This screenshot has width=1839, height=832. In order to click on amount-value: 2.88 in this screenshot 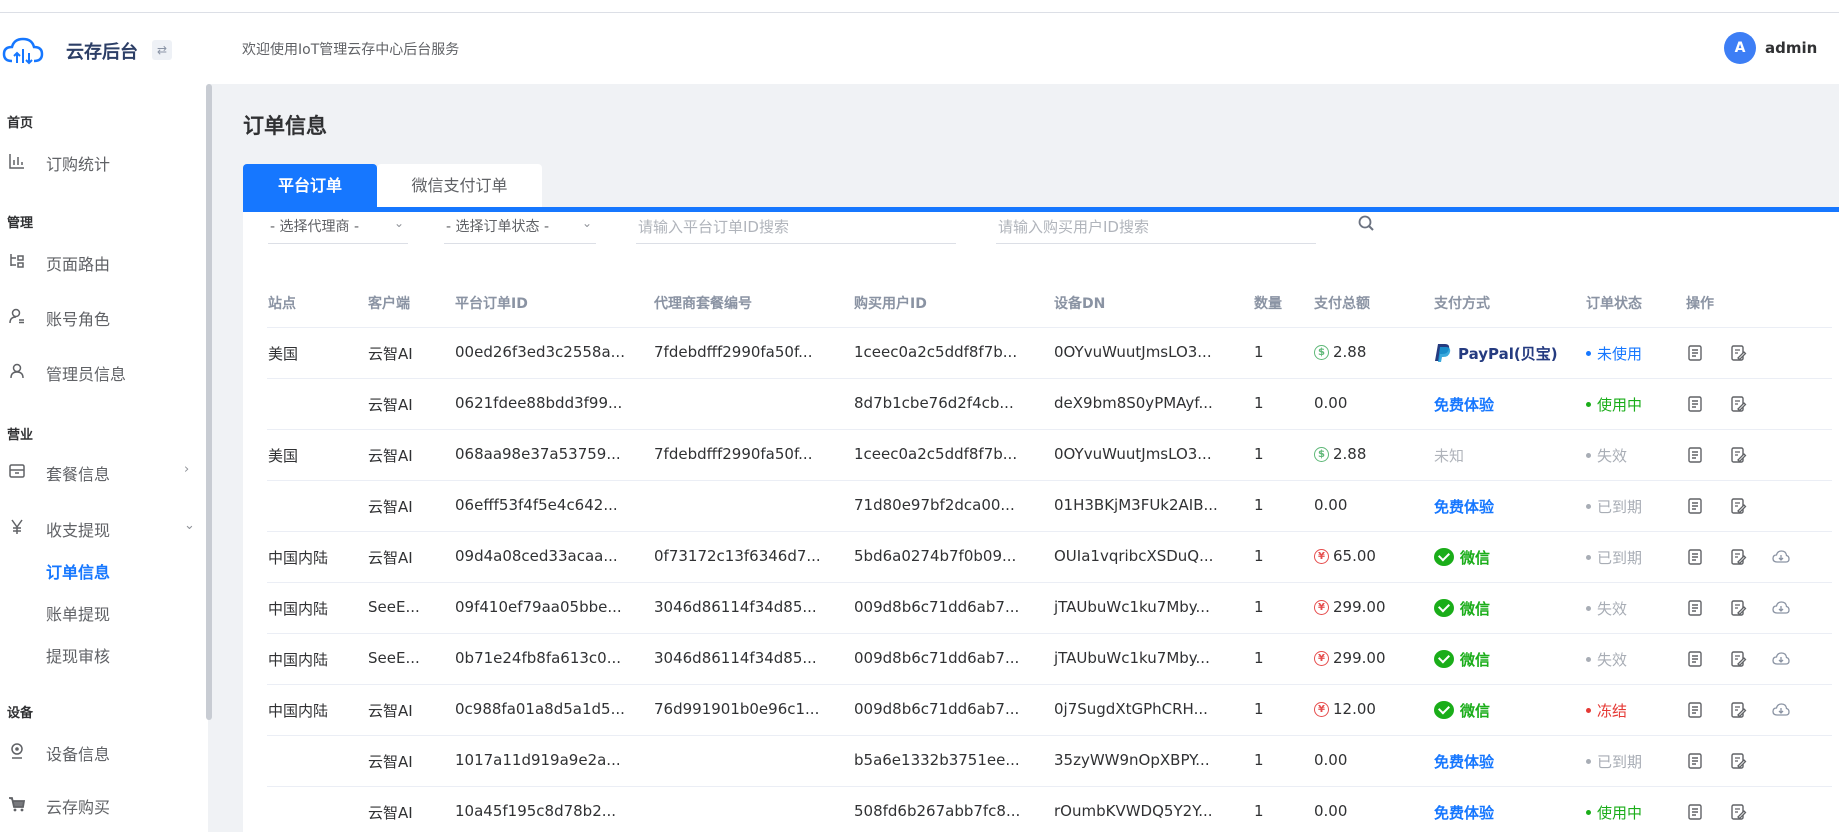, I will do `click(1350, 352)`.